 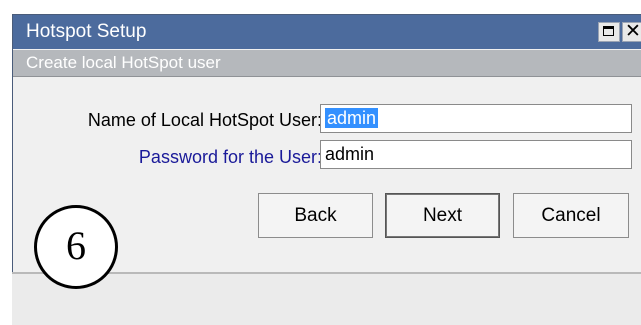 I want to click on user-name-input: admin, so click(x=476, y=118).